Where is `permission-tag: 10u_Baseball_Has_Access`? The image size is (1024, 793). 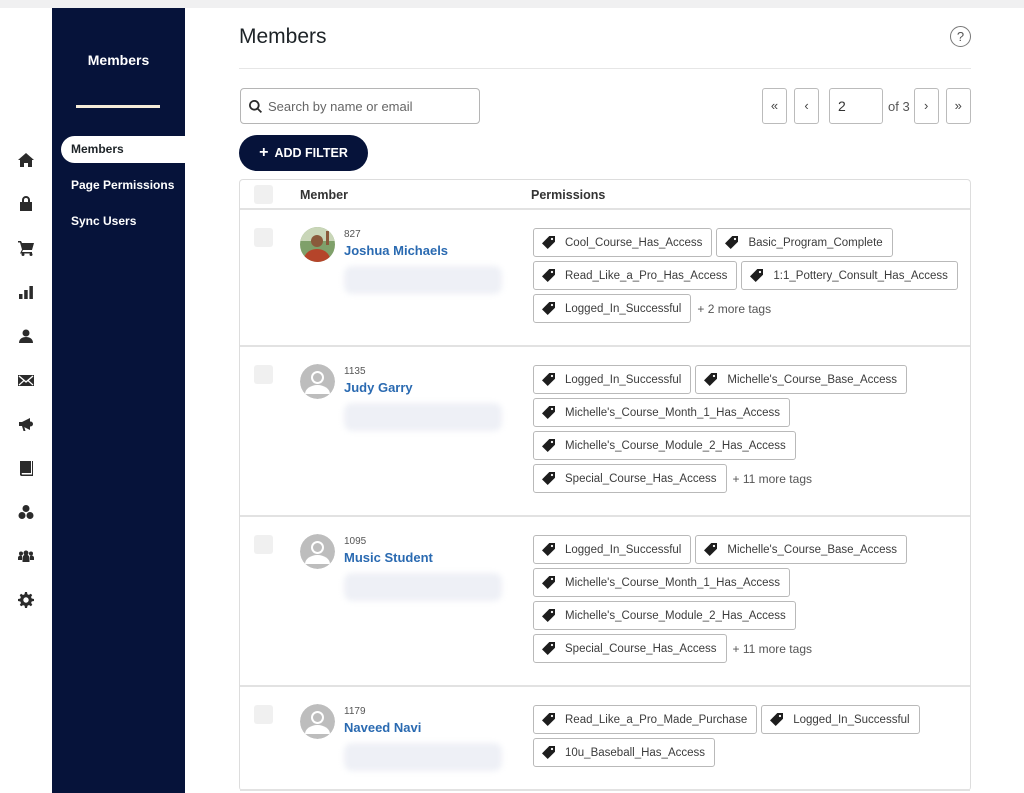
permission-tag: 10u_Baseball_Has_Access is located at coordinates (624, 752).